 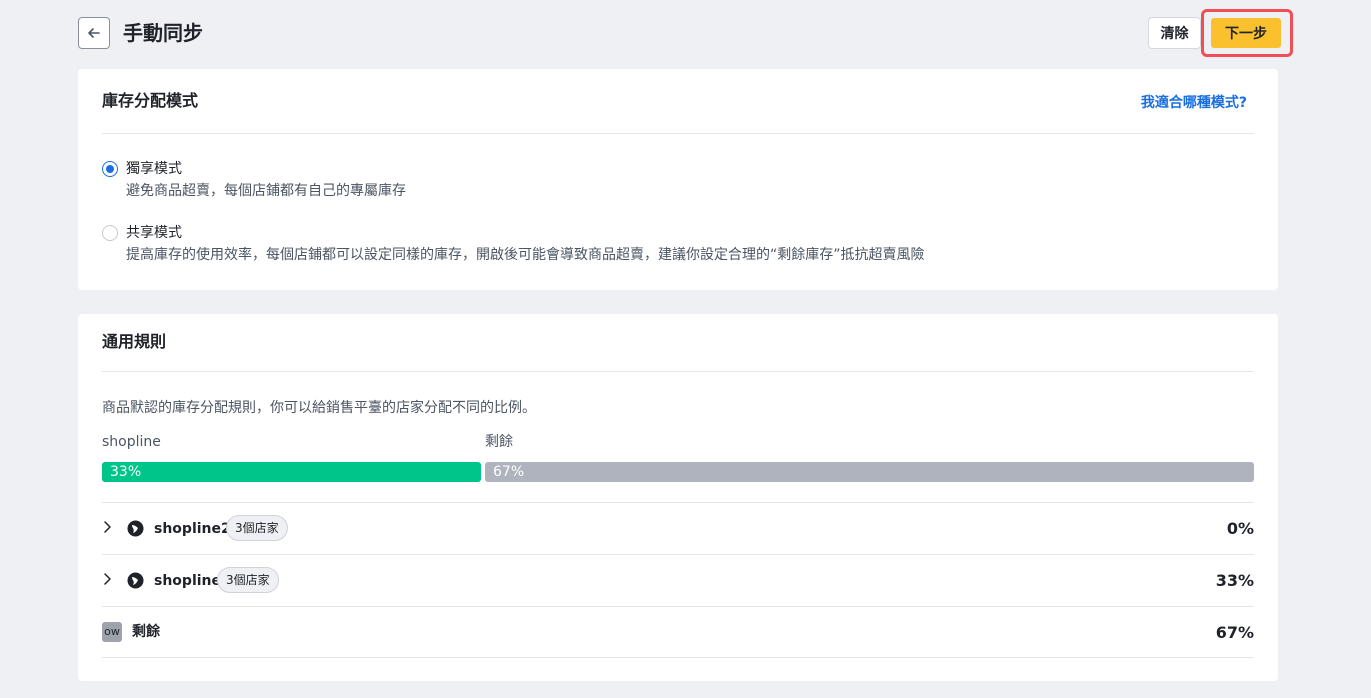 What do you see at coordinates (685, 33) in the screenshot?
I see `top-bar: 手動同步 清除 下一步` at bounding box center [685, 33].